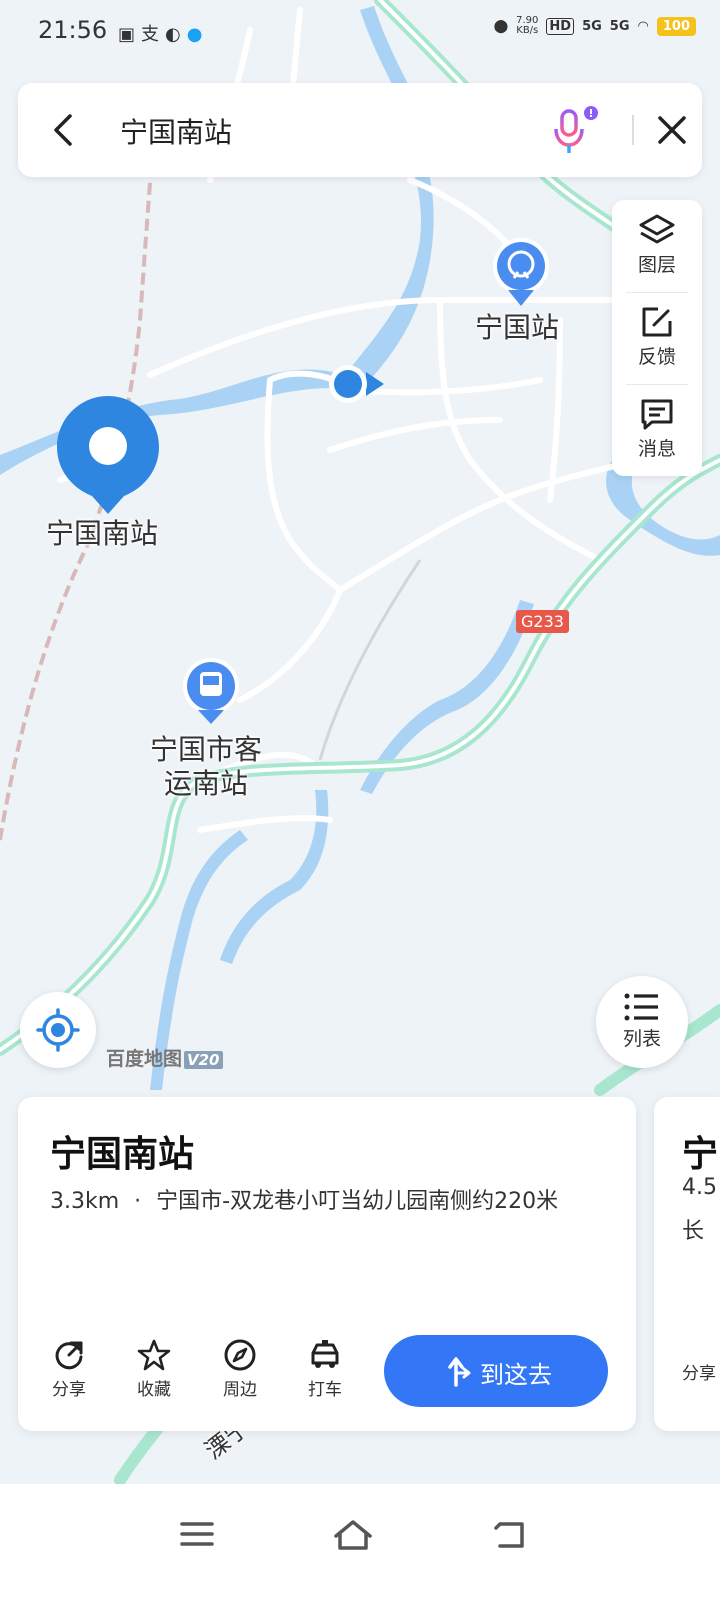  What do you see at coordinates (69, 1355) in the screenshot?
I see `share-icon` at bounding box center [69, 1355].